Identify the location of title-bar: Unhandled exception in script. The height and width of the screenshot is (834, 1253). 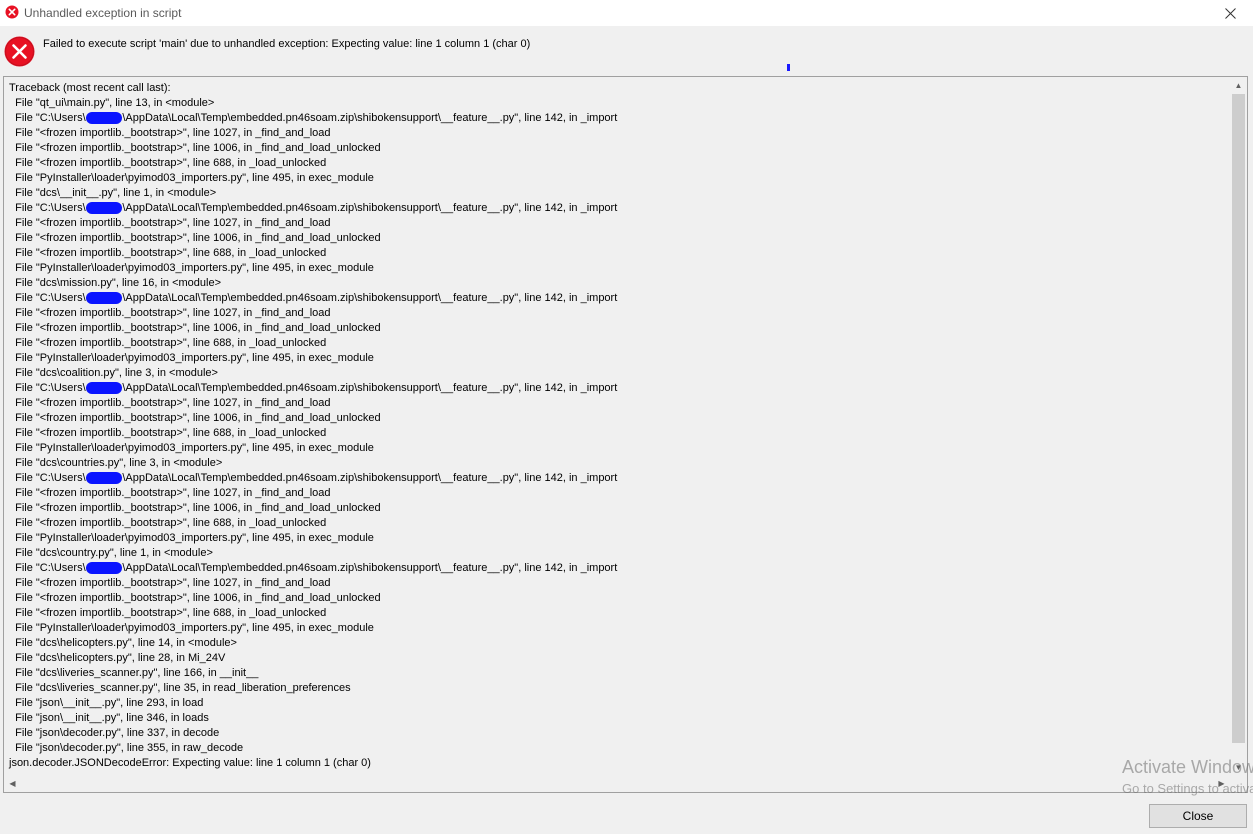
(626, 13).